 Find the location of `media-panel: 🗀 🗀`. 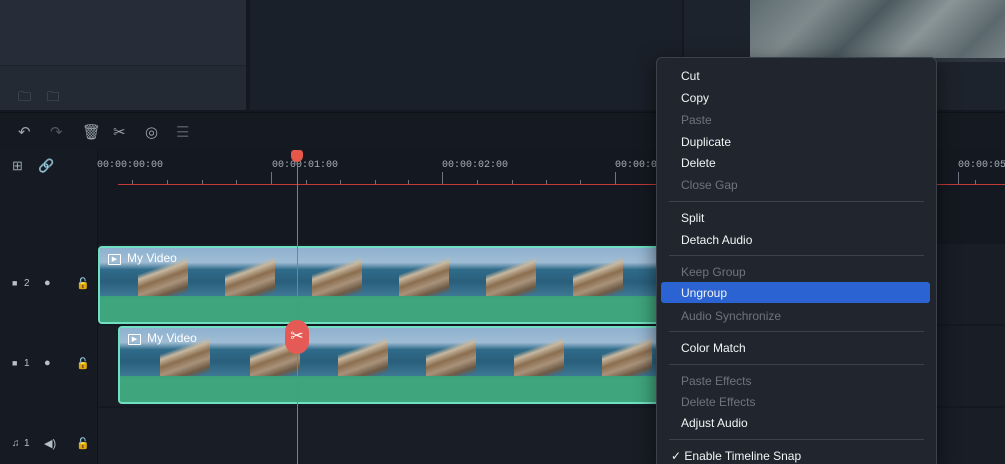

media-panel: 🗀 🗀 is located at coordinates (123, 55).